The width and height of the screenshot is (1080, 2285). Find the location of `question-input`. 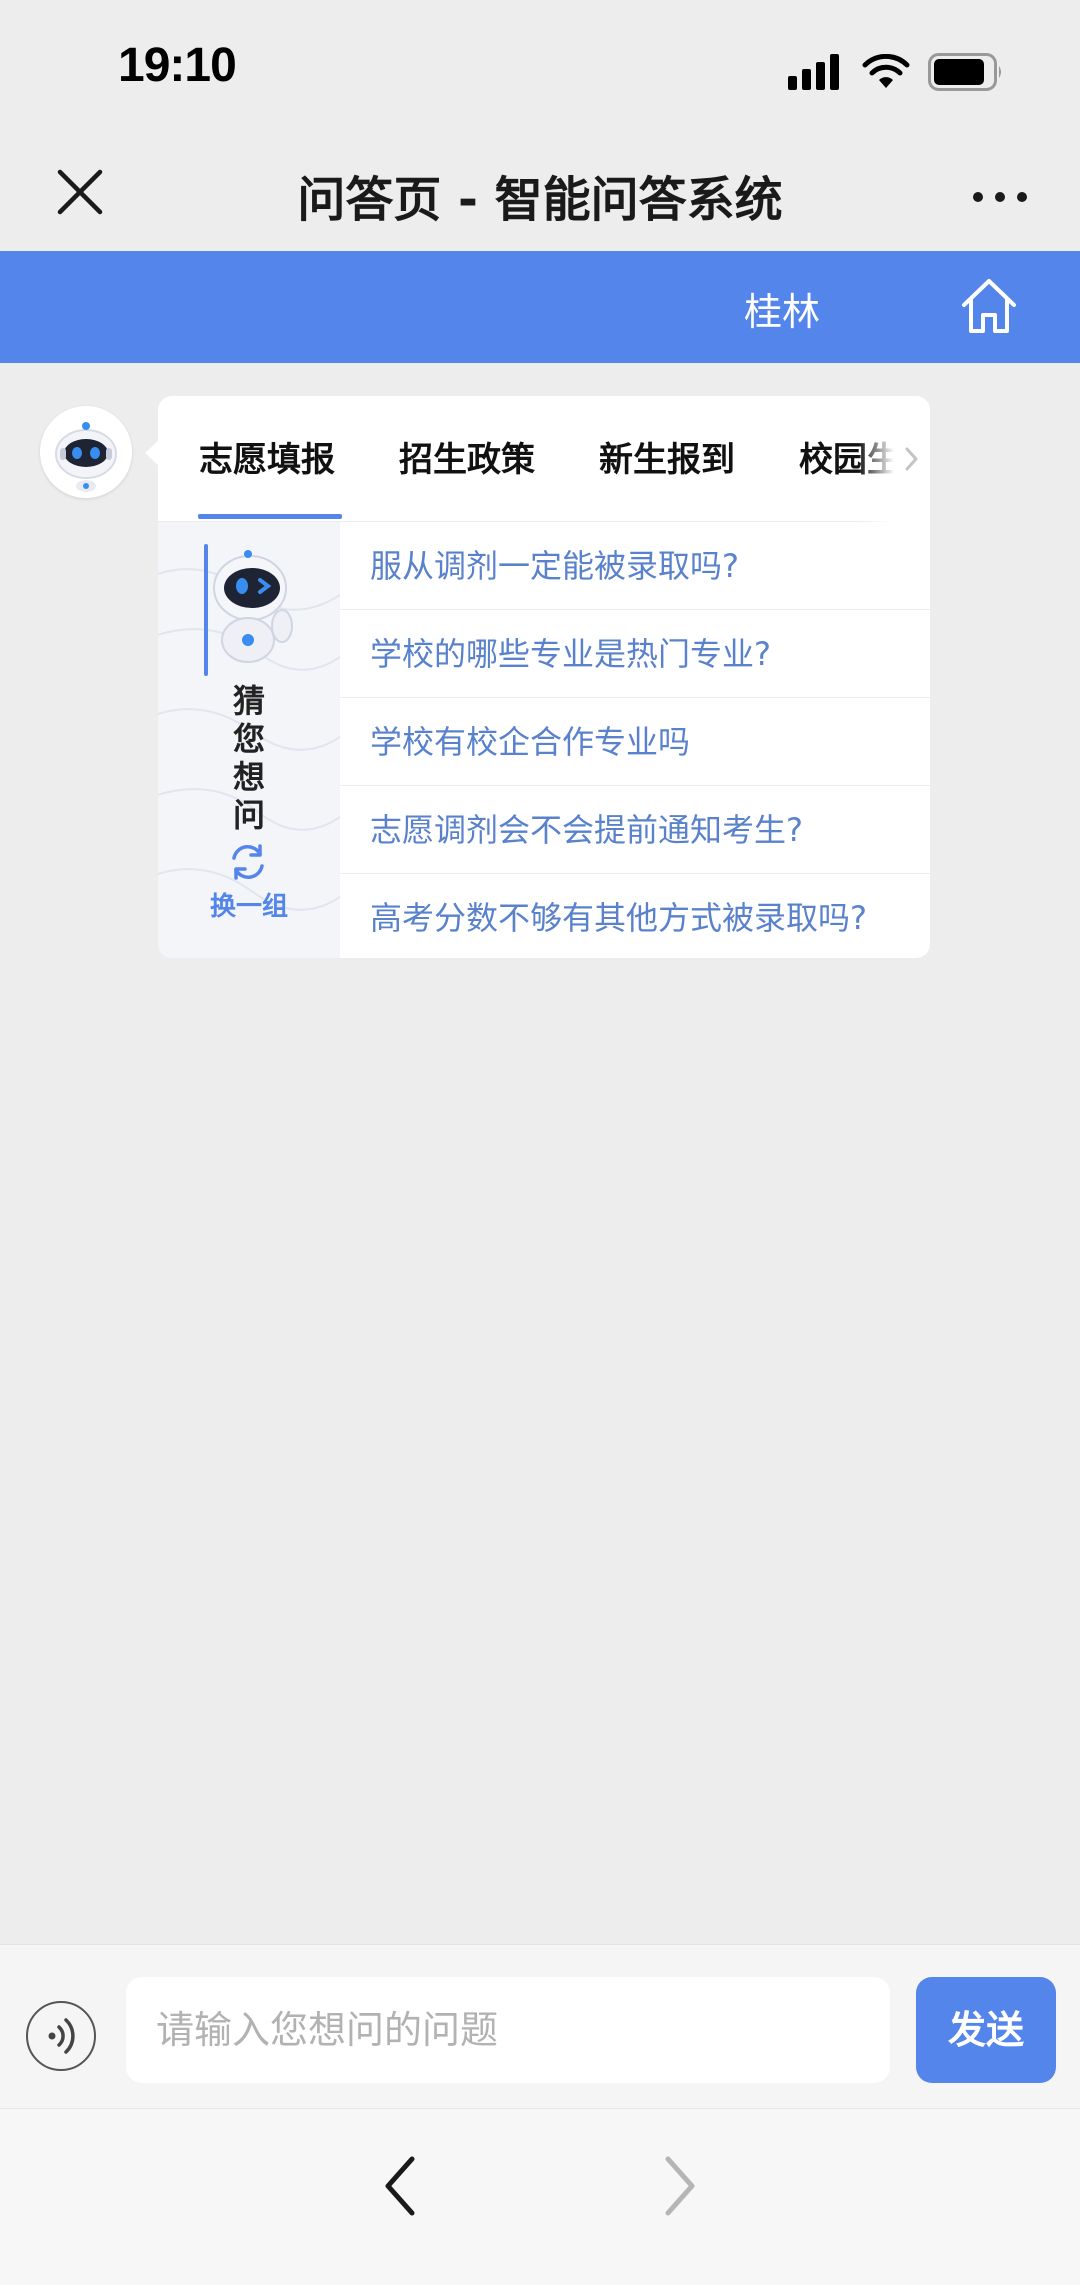

question-input is located at coordinates (508, 2030).